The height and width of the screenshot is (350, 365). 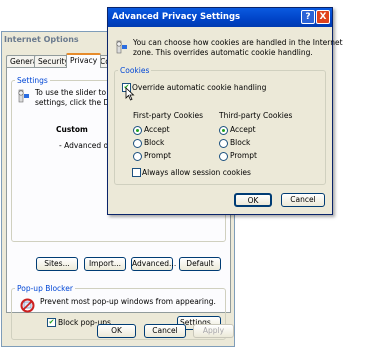 What do you see at coordinates (116, 331) in the screenshot?
I see `ok-button: OK` at bounding box center [116, 331].